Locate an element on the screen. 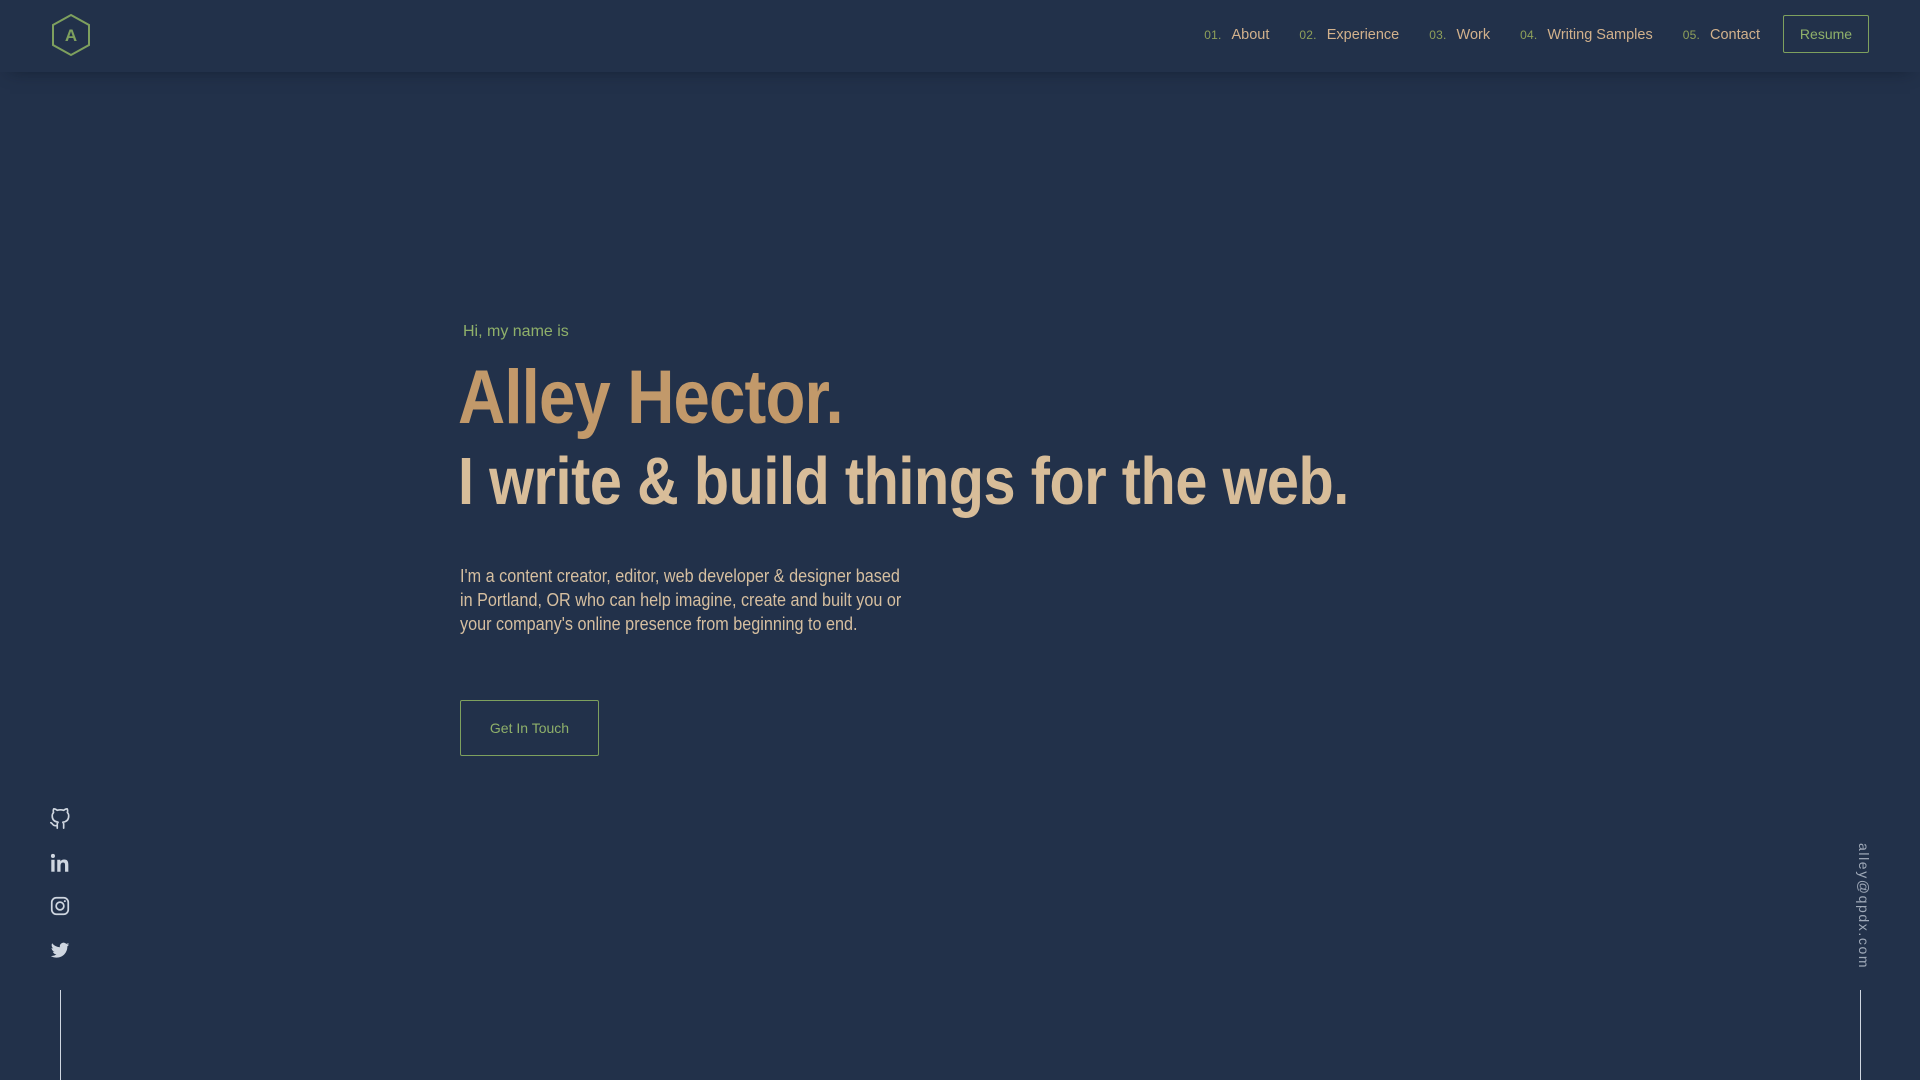 The image size is (1920, 1080). github-link is located at coordinates (60, 819).